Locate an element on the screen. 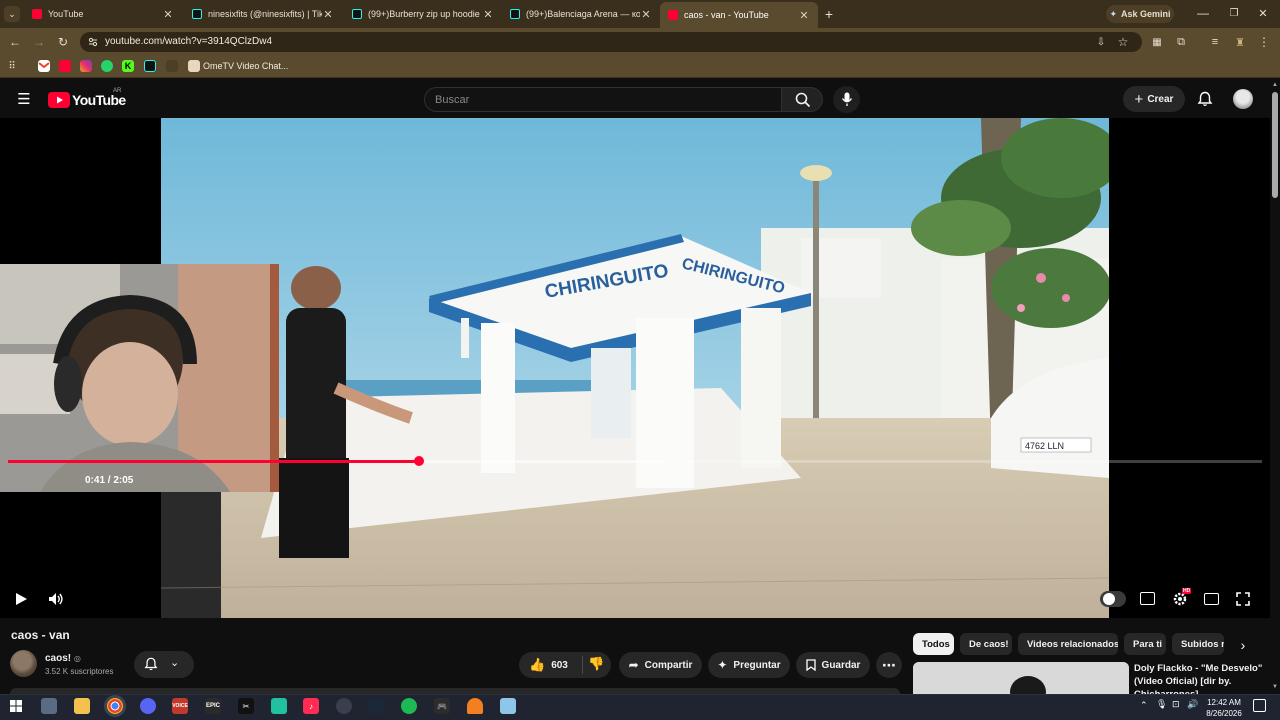 This screenshot has width=1280, height=720. kick-icon: K is located at coordinates (128, 66).